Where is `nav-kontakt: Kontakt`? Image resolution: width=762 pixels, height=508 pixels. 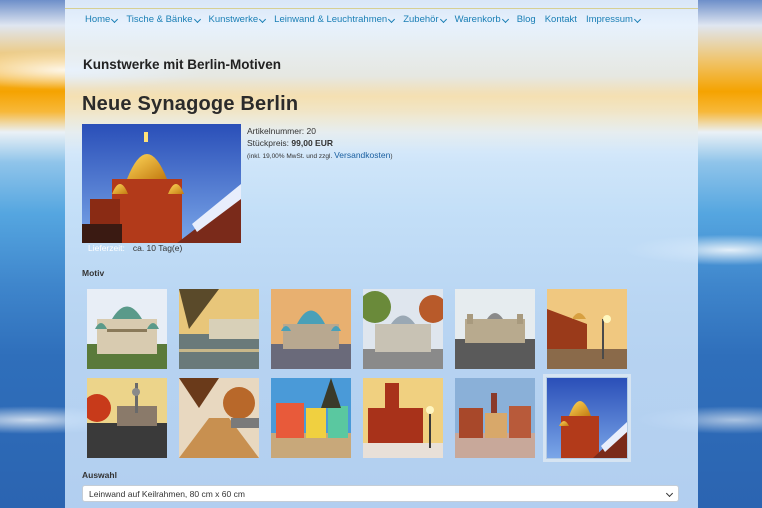
nav-kontakt: Kontakt is located at coordinates (561, 19).